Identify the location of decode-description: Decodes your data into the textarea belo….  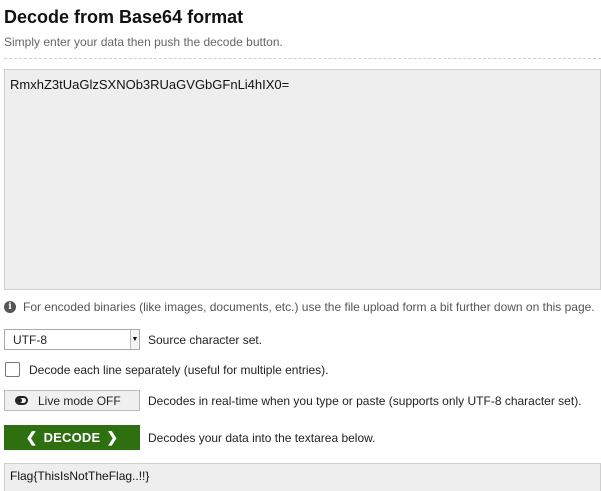
(262, 437).